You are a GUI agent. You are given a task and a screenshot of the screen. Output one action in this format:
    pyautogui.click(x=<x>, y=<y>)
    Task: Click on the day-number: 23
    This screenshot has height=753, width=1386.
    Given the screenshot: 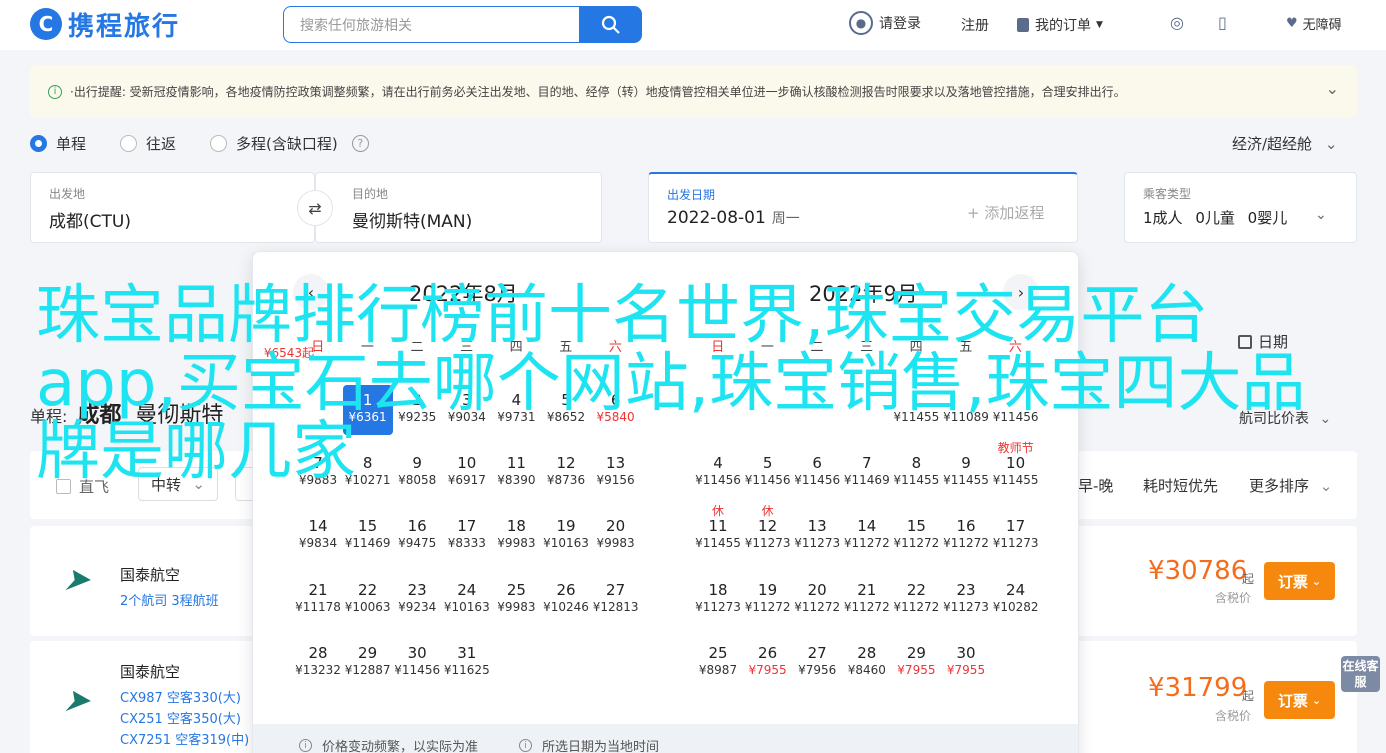 What is the action you would take?
    pyautogui.click(x=966, y=589)
    